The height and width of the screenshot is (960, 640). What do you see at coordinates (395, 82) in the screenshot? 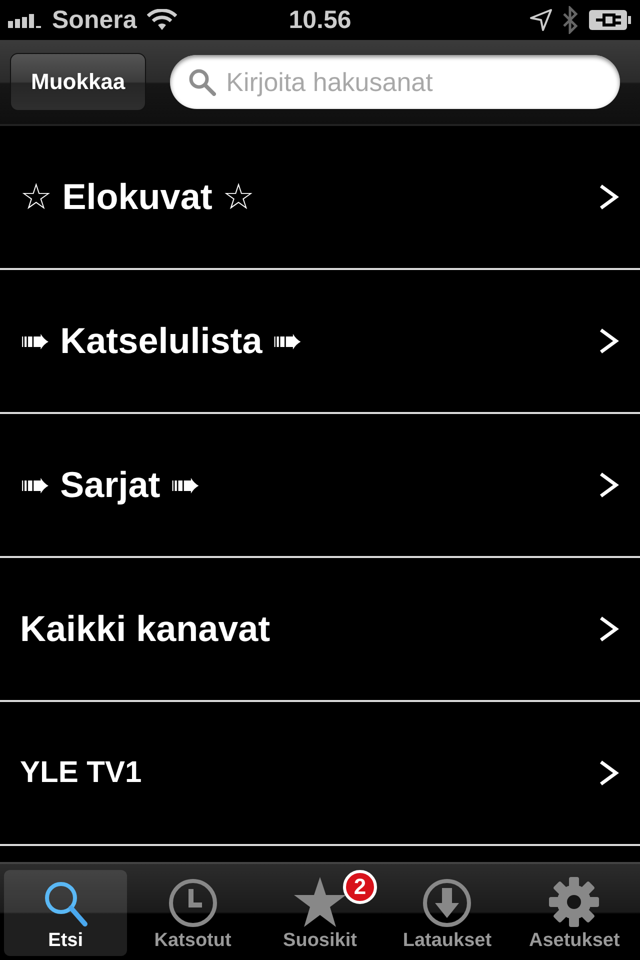
I see `search-field: Kirjoita hakusanat` at bounding box center [395, 82].